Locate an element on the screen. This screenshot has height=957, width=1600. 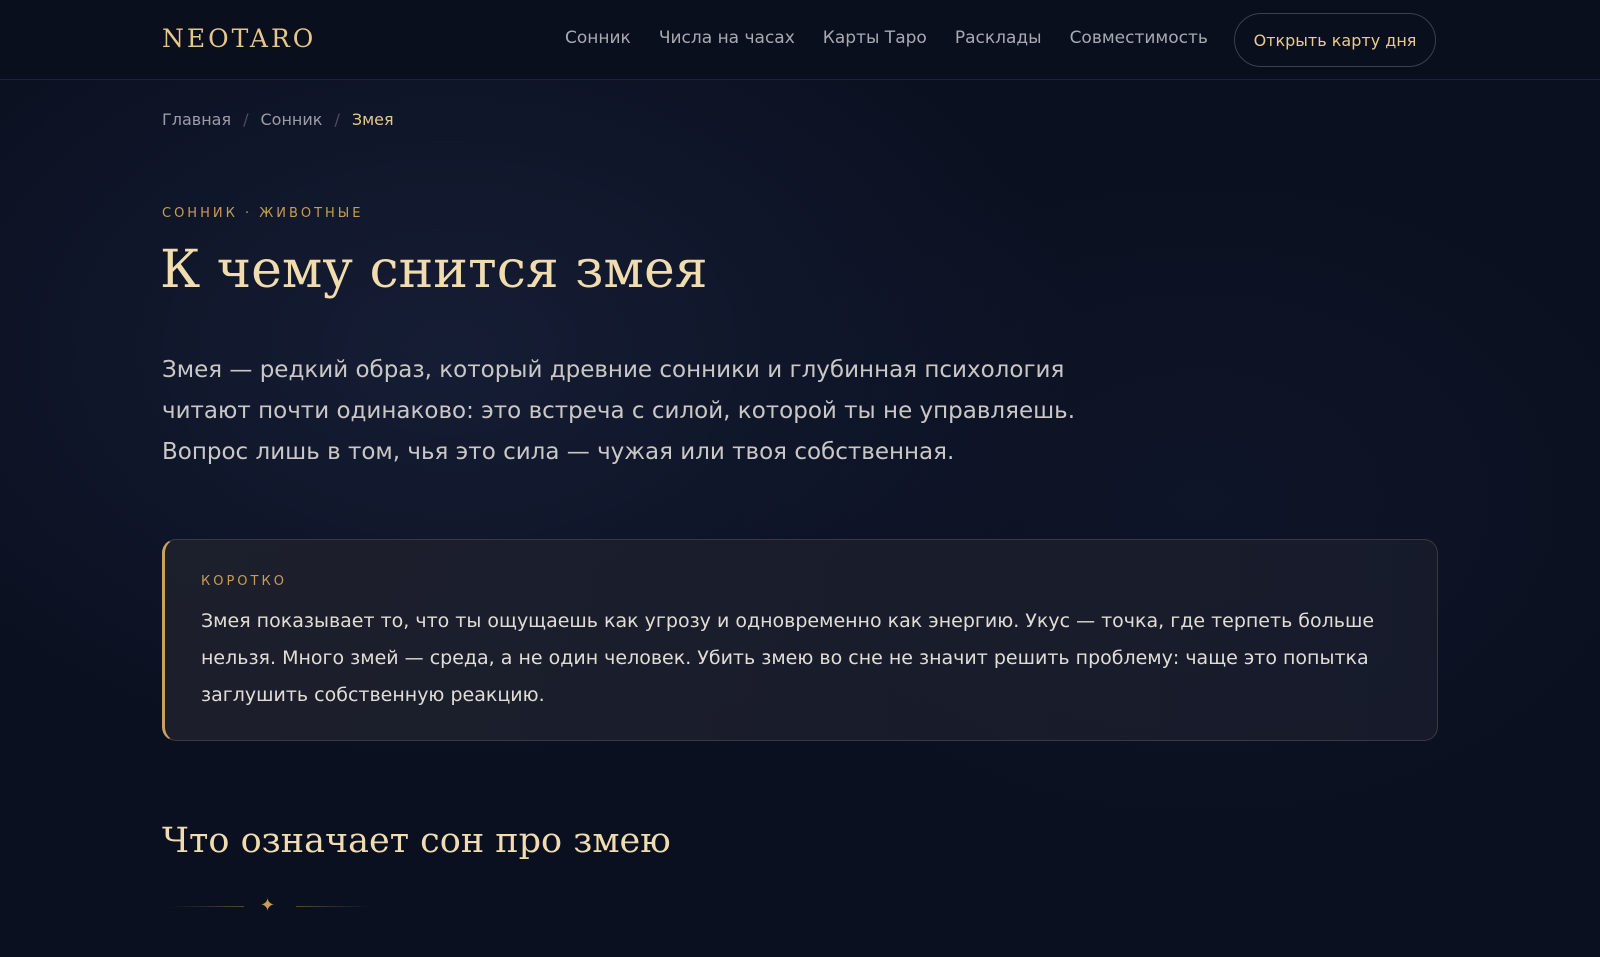
open-daily-card-button: Открыть карту дня is located at coordinates (1335, 40).